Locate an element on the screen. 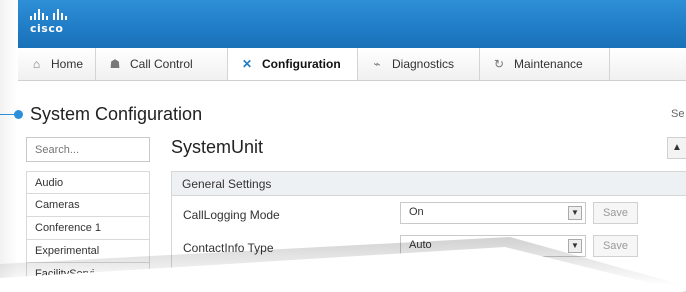  chevron-up-icon: ▲ is located at coordinates (677, 147).